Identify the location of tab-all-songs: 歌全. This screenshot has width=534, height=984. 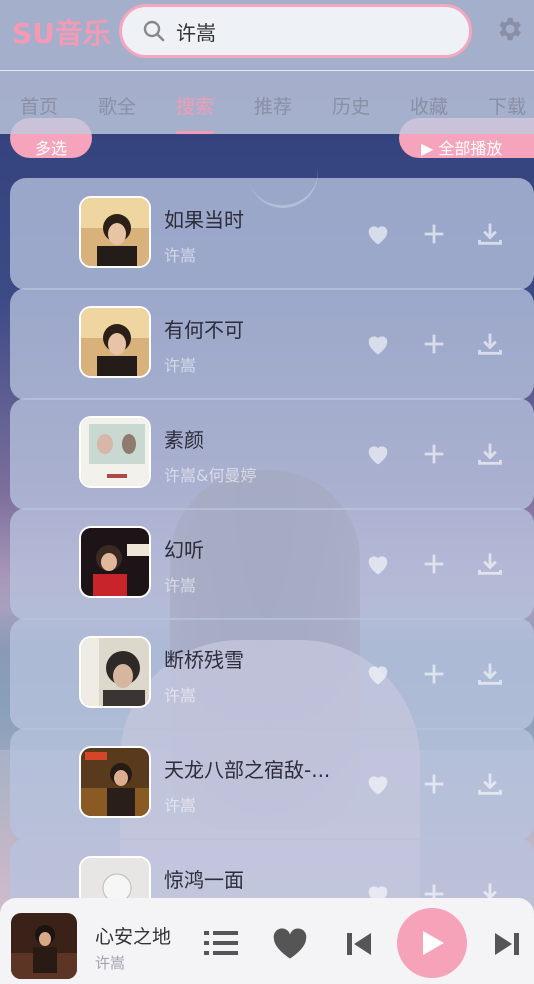
(117, 103).